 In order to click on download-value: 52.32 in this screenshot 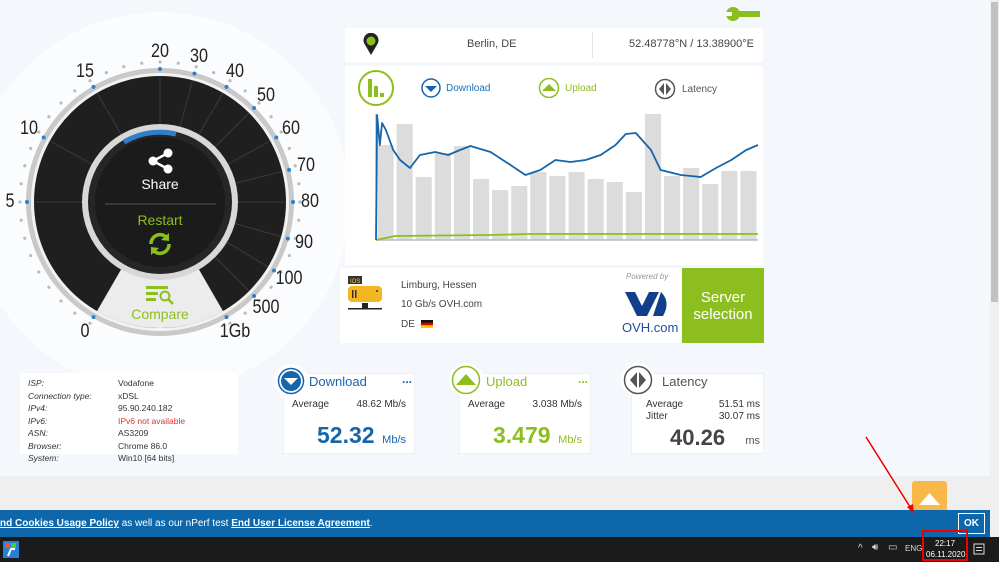, I will do `click(346, 435)`.